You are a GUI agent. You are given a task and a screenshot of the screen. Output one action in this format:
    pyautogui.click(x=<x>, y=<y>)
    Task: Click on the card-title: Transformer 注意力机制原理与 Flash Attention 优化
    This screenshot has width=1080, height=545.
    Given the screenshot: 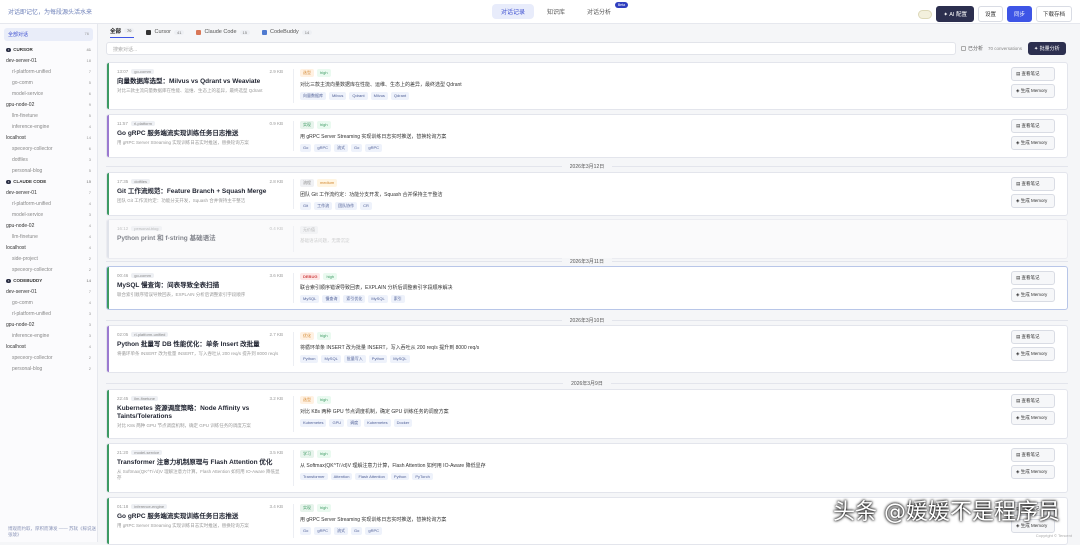 What is the action you would take?
    pyautogui.click(x=200, y=463)
    